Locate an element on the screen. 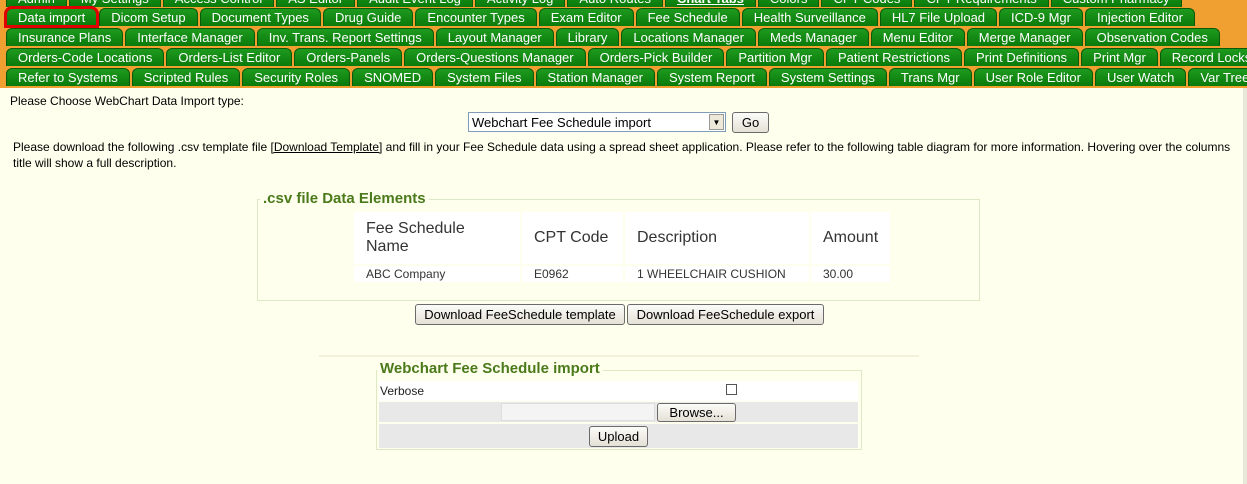 Image resolution: width=1247 pixels, height=484 pixels. tab-system-settings: System Settings is located at coordinates (827, 77).